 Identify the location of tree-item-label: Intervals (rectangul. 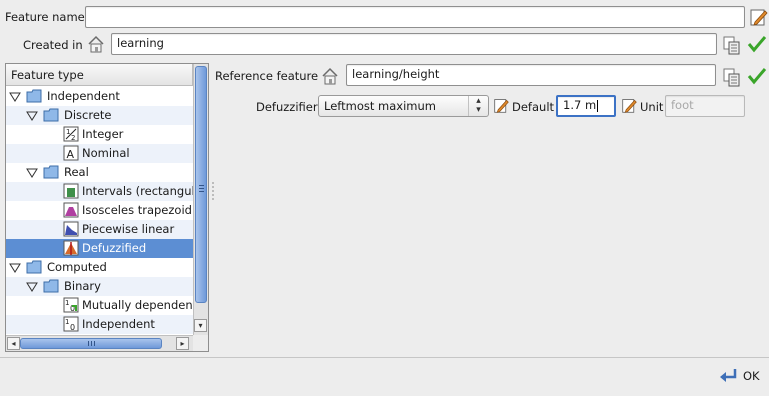
(137, 191).